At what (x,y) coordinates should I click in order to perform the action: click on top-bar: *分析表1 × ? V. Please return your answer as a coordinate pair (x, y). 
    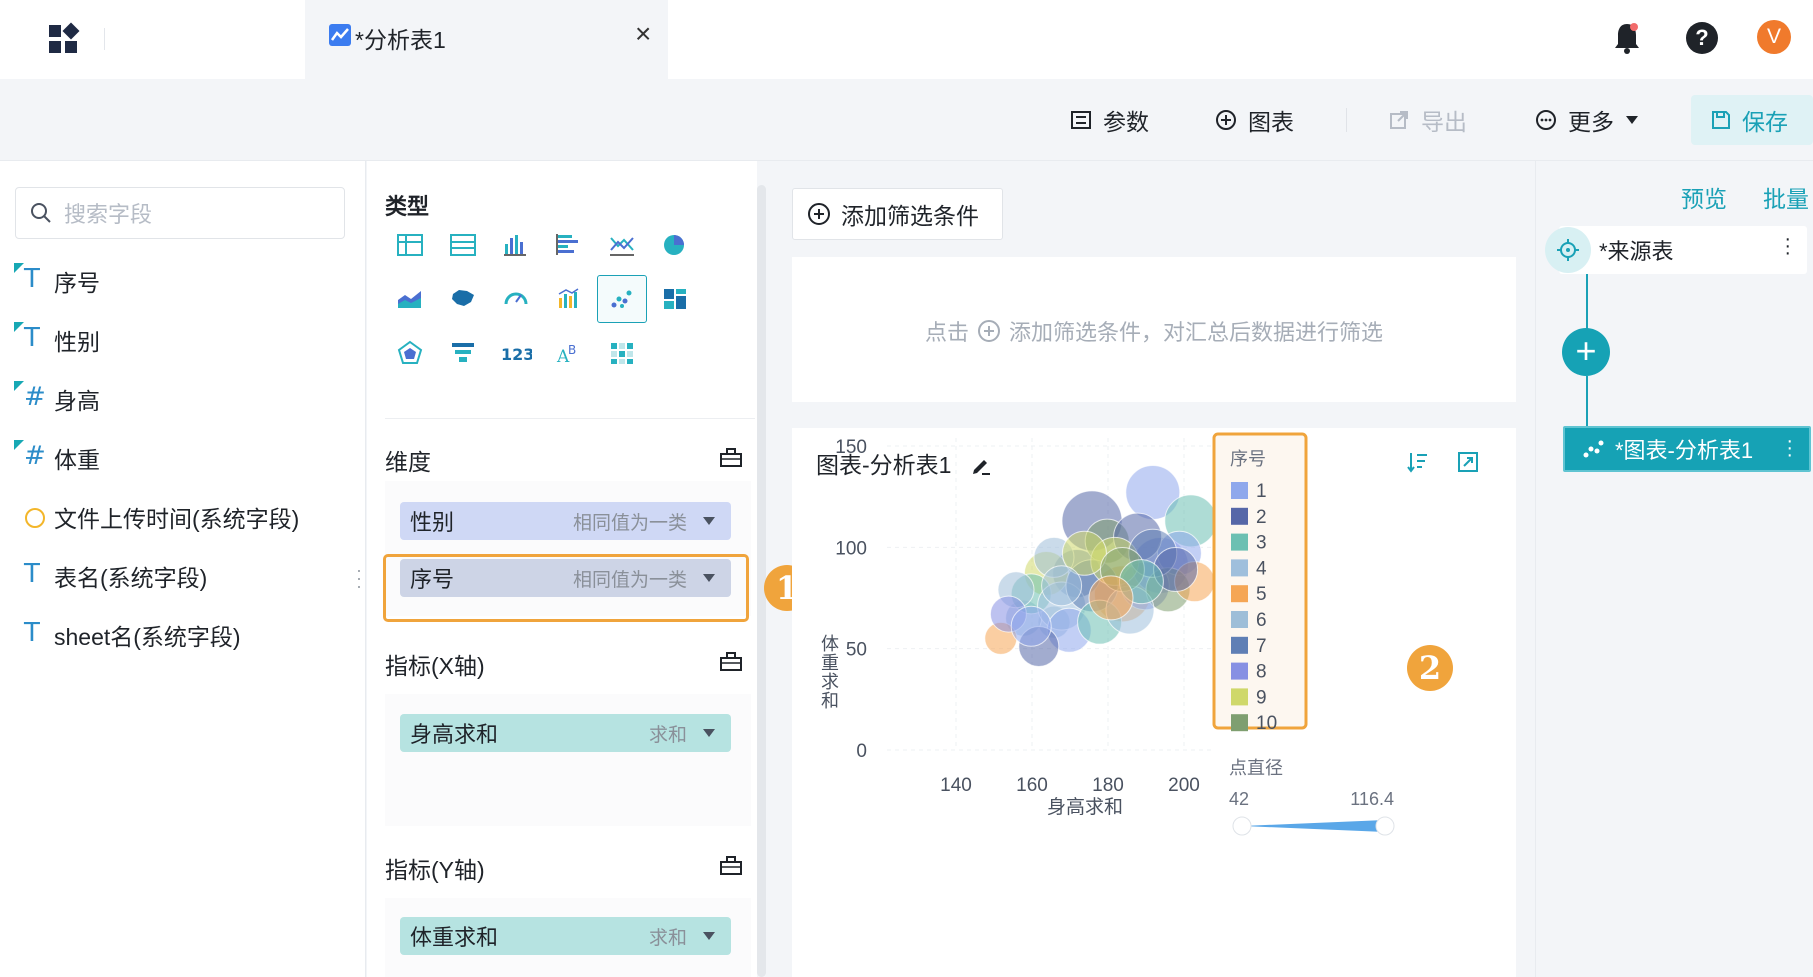
    Looking at the image, I should click on (906, 39).